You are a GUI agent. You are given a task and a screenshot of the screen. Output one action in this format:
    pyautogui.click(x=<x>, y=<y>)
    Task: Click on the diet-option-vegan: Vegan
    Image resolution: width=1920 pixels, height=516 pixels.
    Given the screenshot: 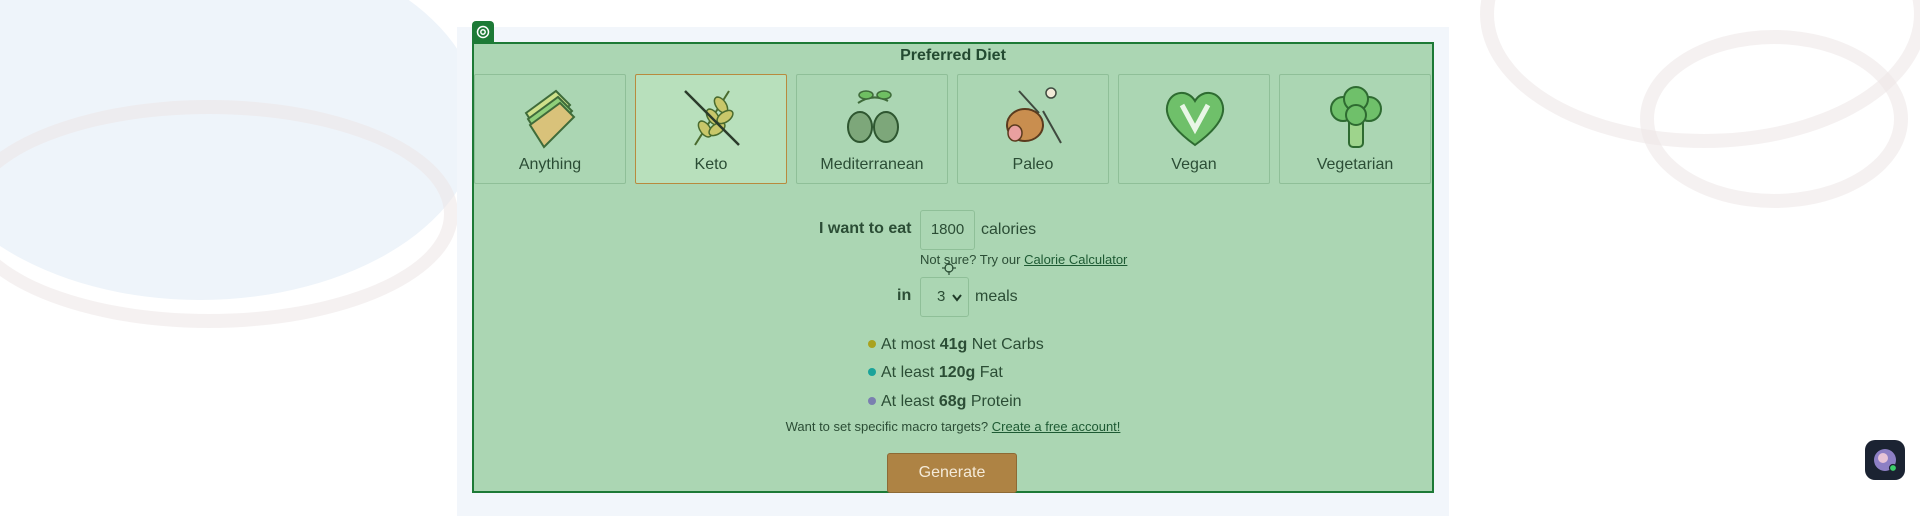 What is the action you would take?
    pyautogui.click(x=1194, y=129)
    